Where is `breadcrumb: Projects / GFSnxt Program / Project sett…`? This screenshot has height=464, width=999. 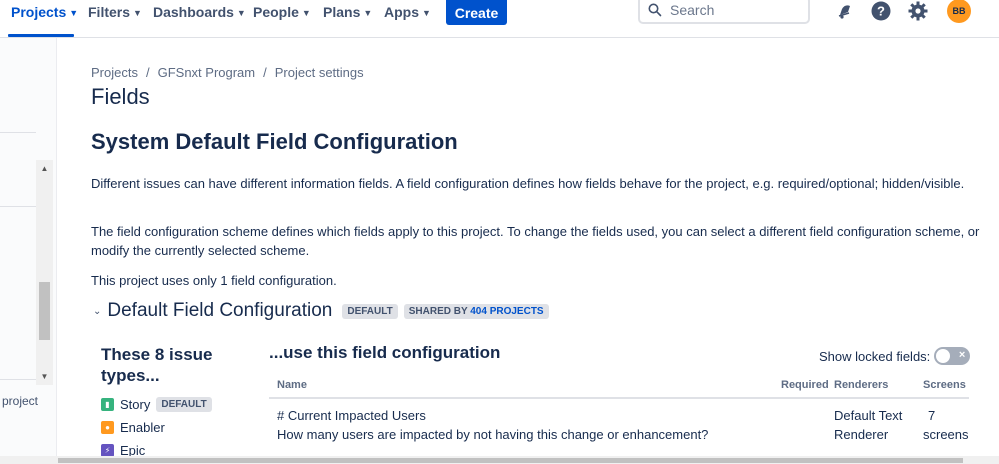
breadcrumb: Projects / GFSnxt Program / Project sett… is located at coordinates (227, 72).